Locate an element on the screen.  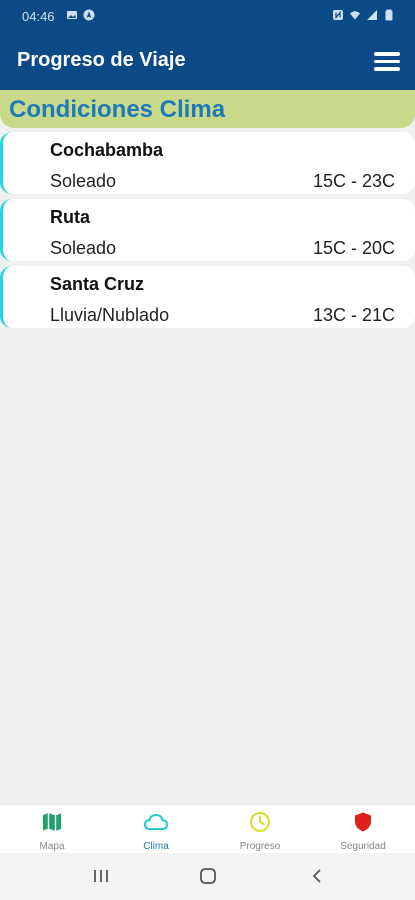
weather-condition: Lluvia/Nublado is located at coordinates (110, 315).